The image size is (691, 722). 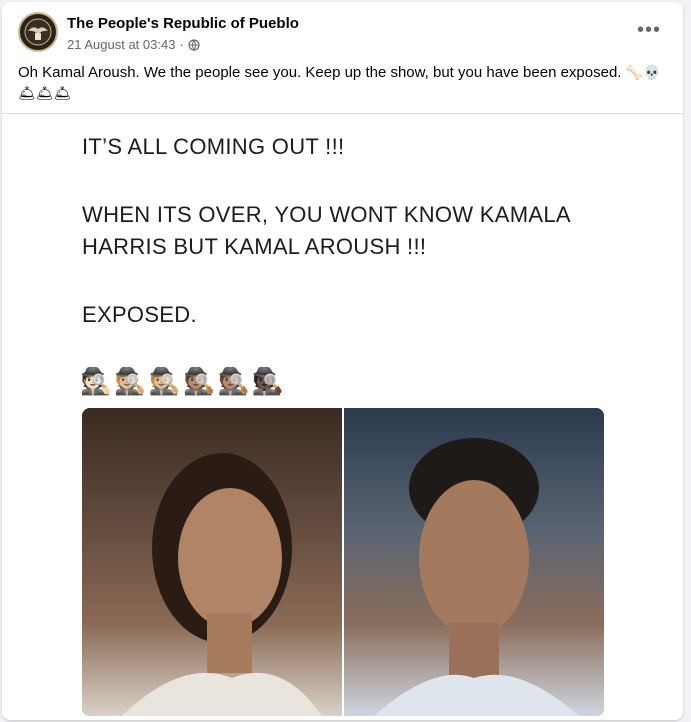 What do you see at coordinates (183, 23) in the screenshot?
I see `page-name-link: The People's Republic of Pueblo` at bounding box center [183, 23].